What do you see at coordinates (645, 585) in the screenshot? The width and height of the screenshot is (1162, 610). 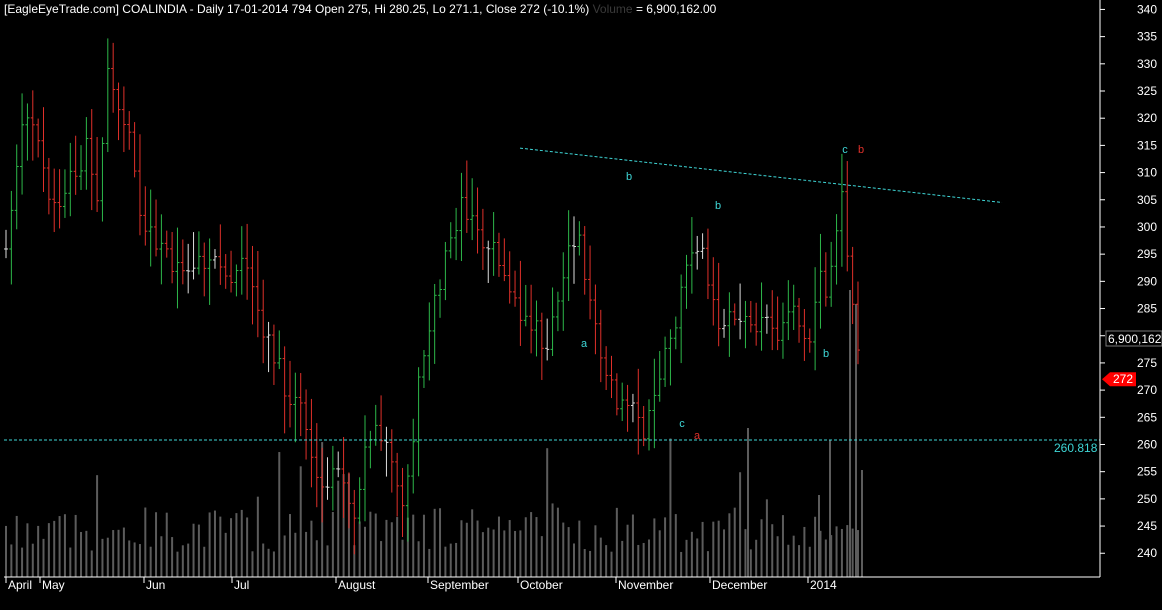 I see `month-label: November` at bounding box center [645, 585].